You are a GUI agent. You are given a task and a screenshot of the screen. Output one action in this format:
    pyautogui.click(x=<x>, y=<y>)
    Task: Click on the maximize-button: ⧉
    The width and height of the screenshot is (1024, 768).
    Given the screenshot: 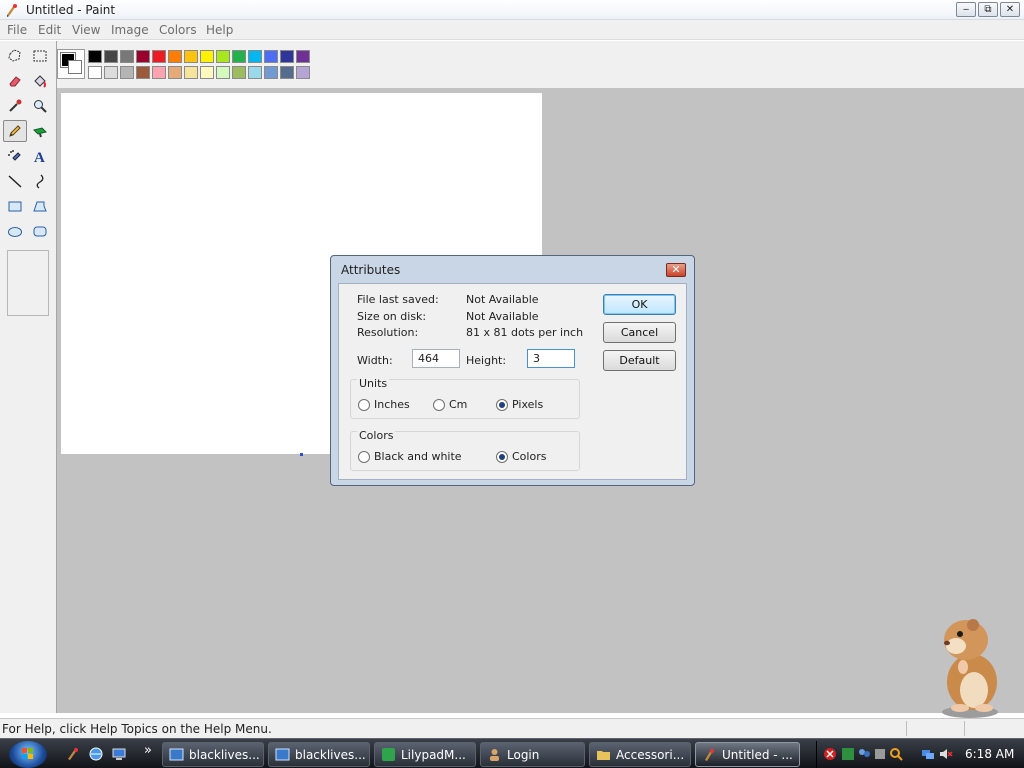 What is the action you would take?
    pyautogui.click(x=988, y=9)
    